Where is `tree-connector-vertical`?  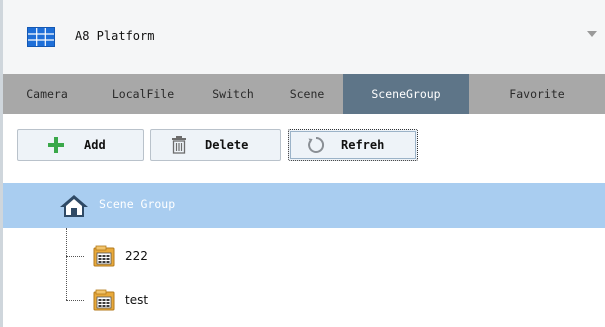
tree-connector-vertical is located at coordinates (66, 264).